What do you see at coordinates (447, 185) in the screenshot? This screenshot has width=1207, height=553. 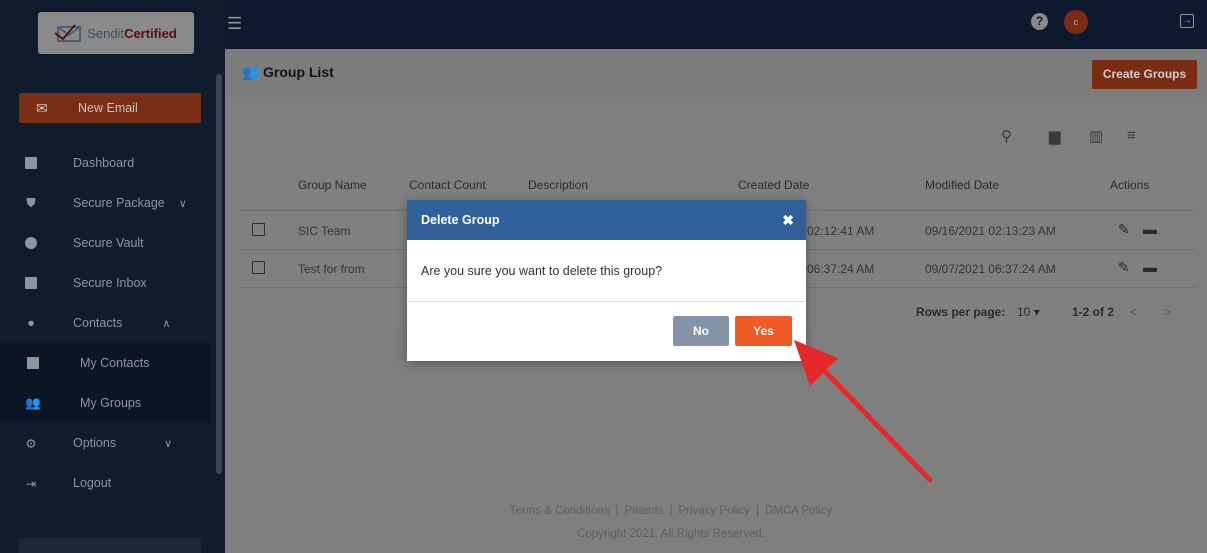 I see `column-header: Contact Count` at bounding box center [447, 185].